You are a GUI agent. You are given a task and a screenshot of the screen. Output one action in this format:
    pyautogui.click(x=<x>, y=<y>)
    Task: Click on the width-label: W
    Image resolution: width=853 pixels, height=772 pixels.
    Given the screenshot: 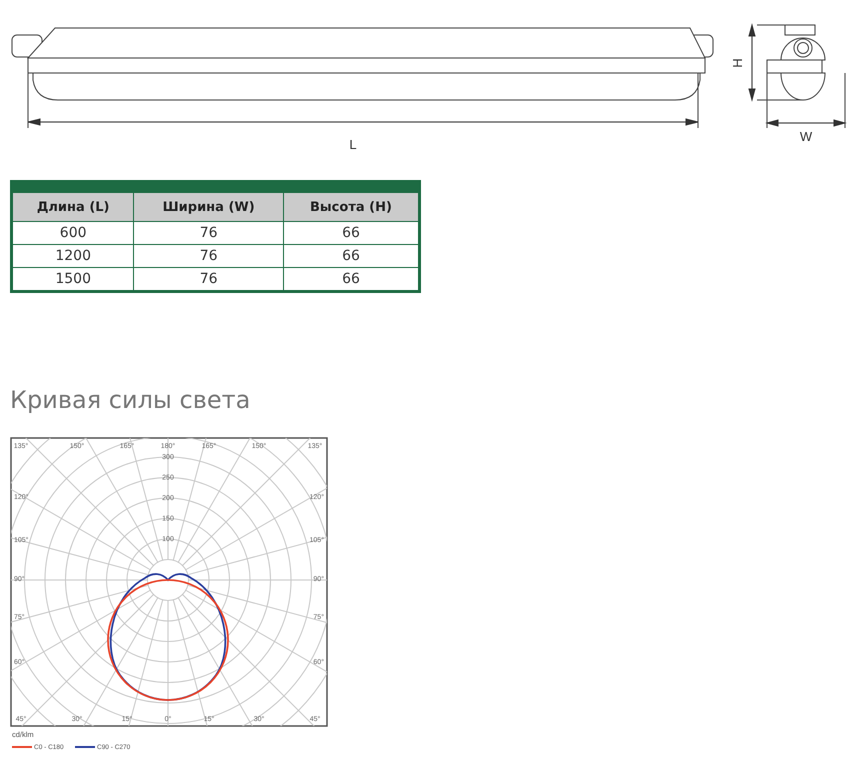 What is the action you would take?
    pyautogui.click(x=806, y=136)
    